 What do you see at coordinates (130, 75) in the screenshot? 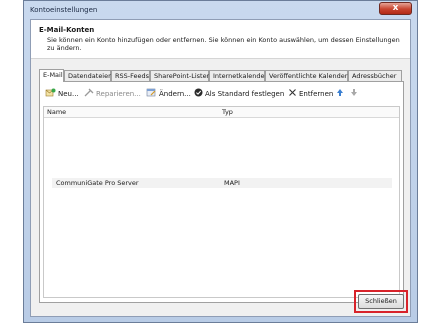
I see `tab-rss-feeds: RSS-Feeds` at bounding box center [130, 75].